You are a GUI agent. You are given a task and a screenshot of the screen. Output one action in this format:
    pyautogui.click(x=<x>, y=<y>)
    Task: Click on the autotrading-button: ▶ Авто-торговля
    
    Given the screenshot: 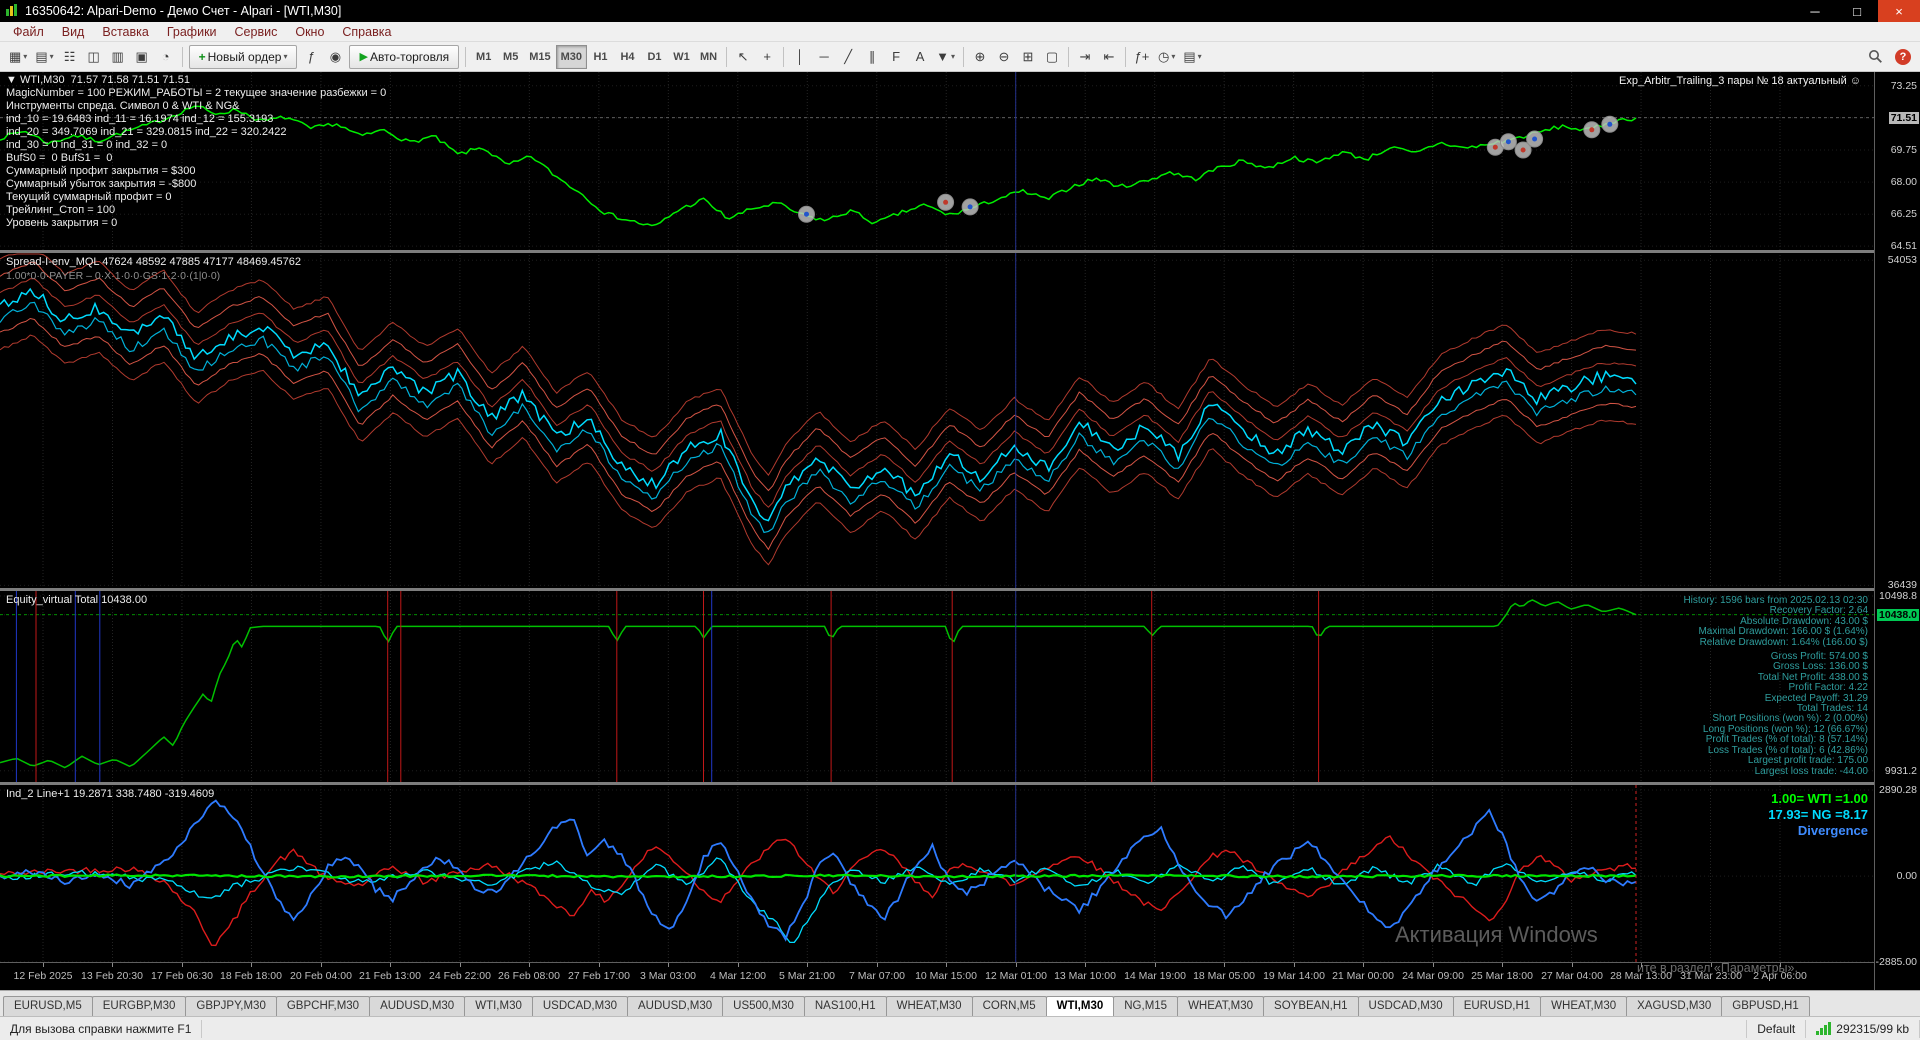 What is the action you would take?
    pyautogui.click(x=404, y=56)
    